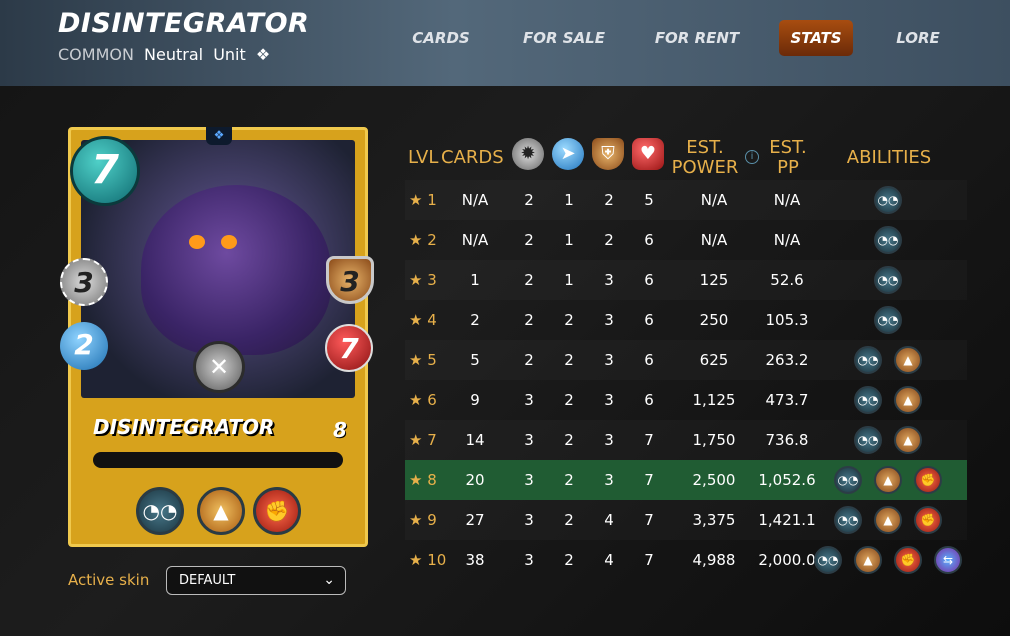 The image size is (1010, 636). What do you see at coordinates (569, 200) in the screenshot?
I see `cell-speed: 1` at bounding box center [569, 200].